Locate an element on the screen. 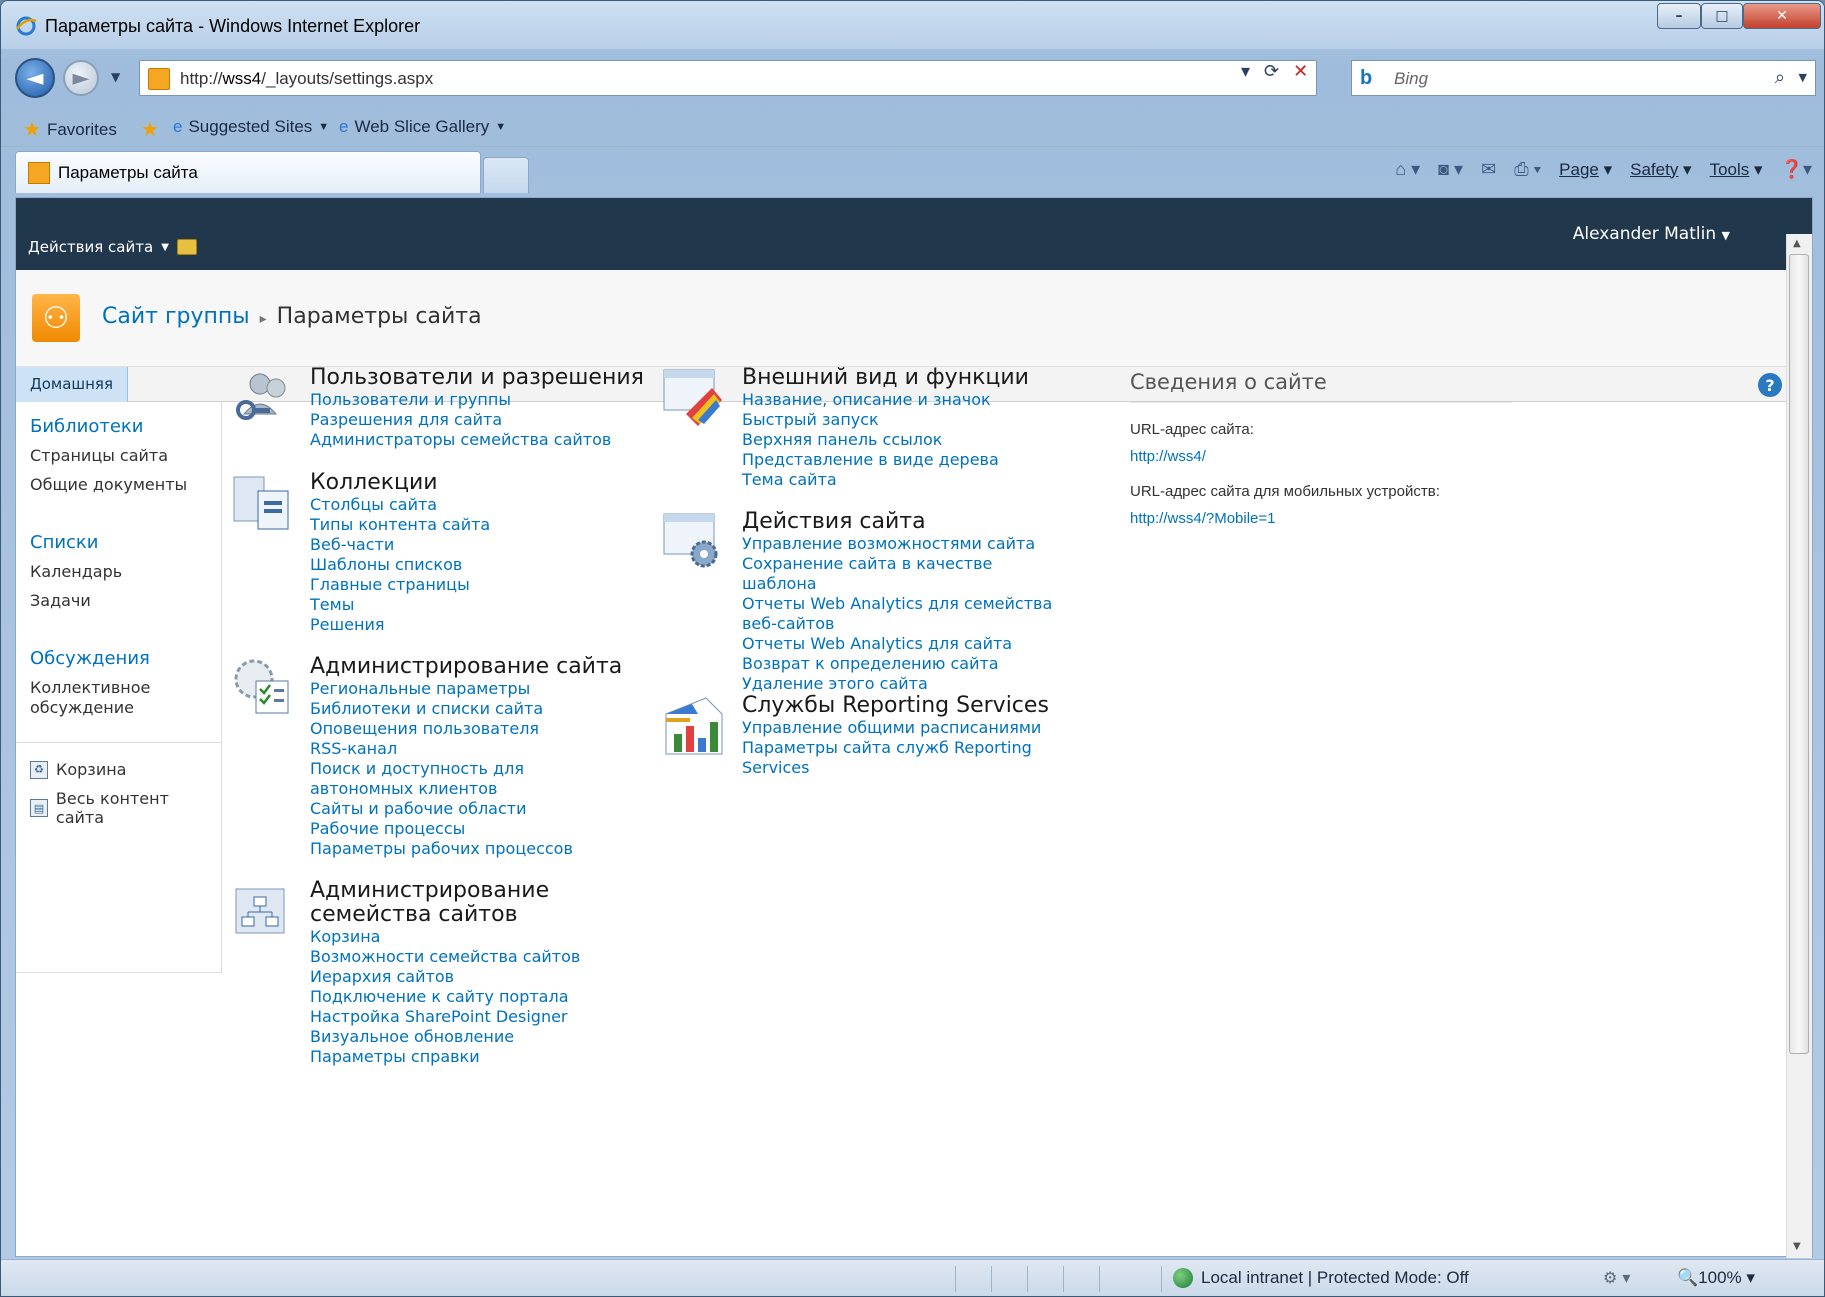 This screenshot has height=1297, width=1825. settings-link: Управление общими расписаниями is located at coordinates (907, 728).